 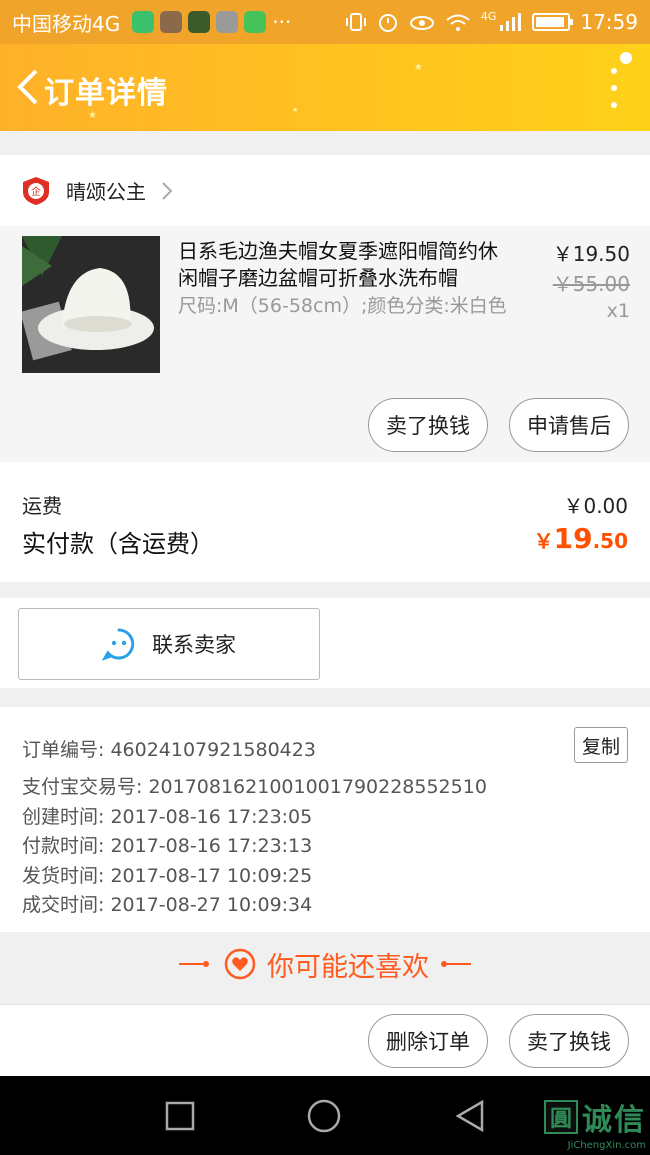 I want to click on delete-order-button: 删除订单, so click(x=428, y=1041).